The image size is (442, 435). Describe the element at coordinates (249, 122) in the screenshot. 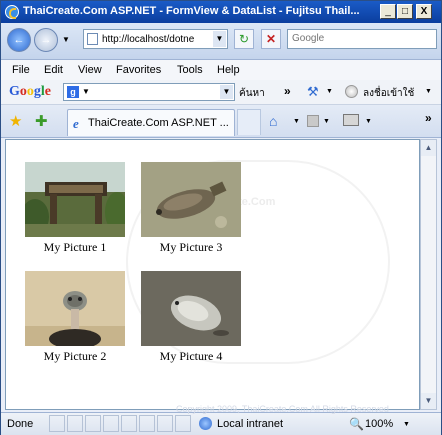

I see `new-tab-button` at that location.